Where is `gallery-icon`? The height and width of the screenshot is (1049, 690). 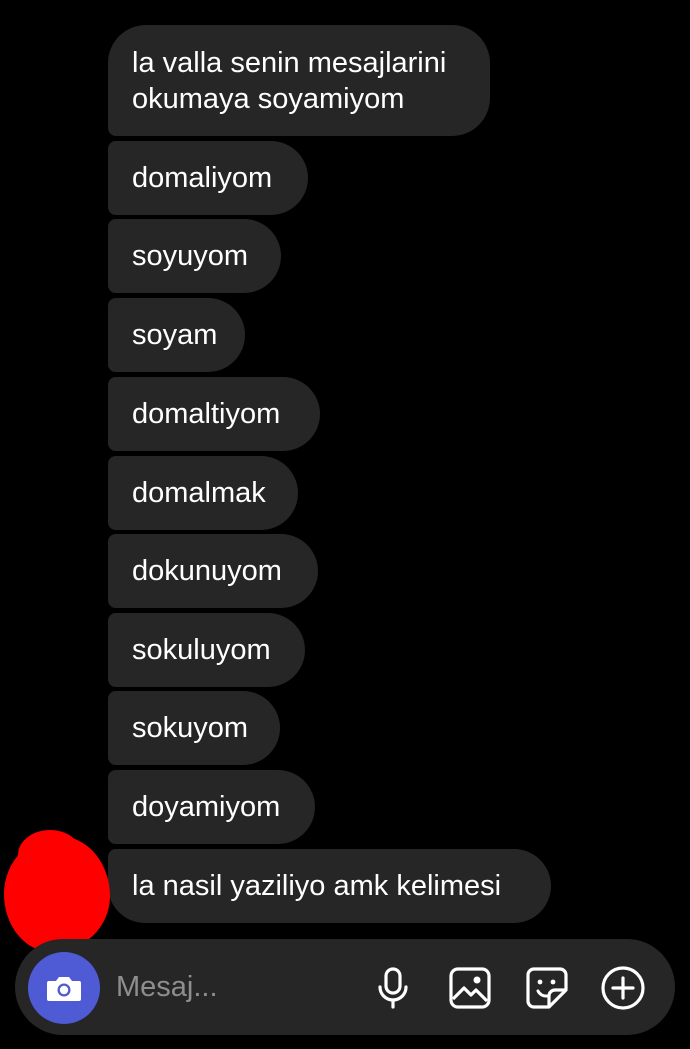 gallery-icon is located at coordinates (470, 988).